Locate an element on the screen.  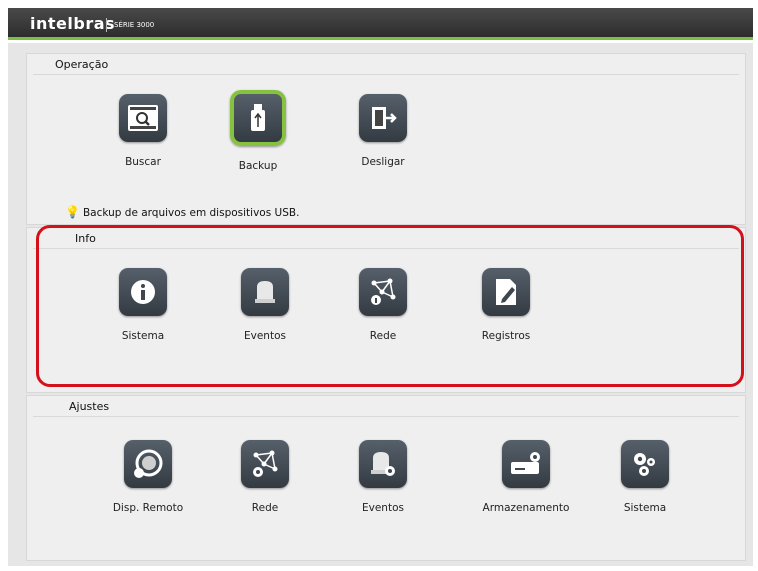
exit-door-icon is located at coordinates (383, 118).